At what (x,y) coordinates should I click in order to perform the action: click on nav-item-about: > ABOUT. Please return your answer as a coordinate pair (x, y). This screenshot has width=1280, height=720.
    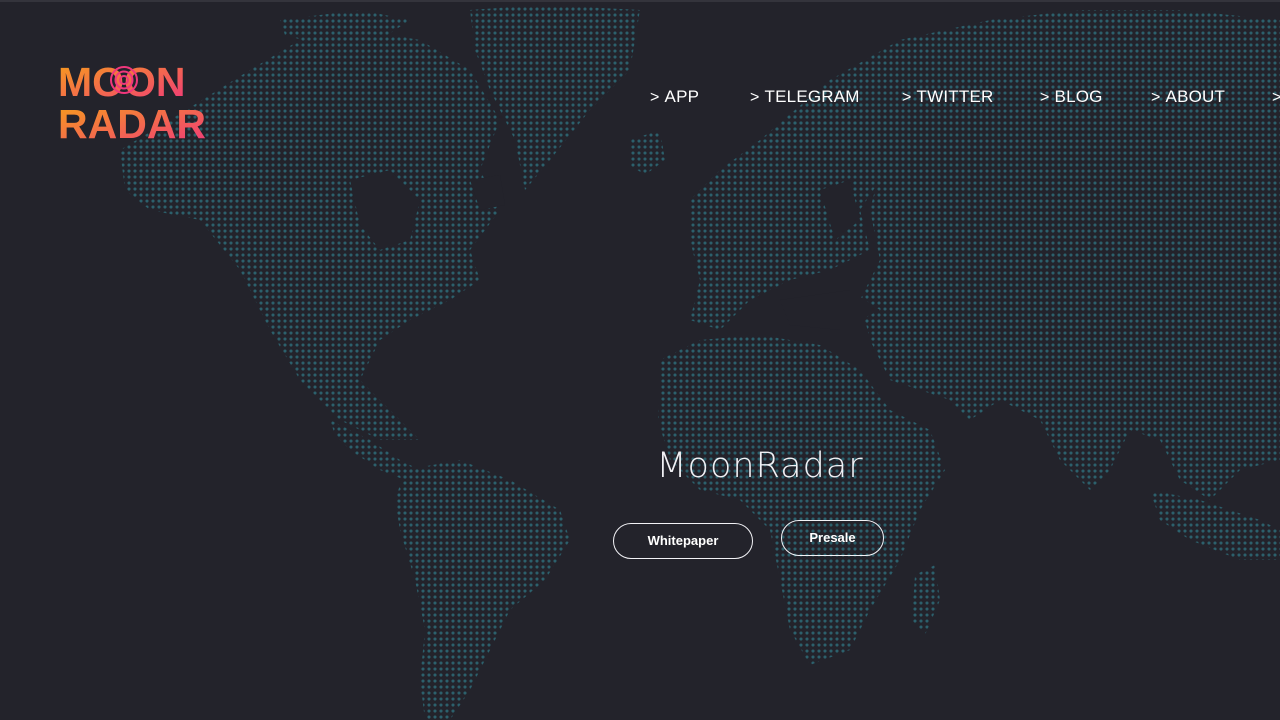
    Looking at the image, I should click on (1188, 97).